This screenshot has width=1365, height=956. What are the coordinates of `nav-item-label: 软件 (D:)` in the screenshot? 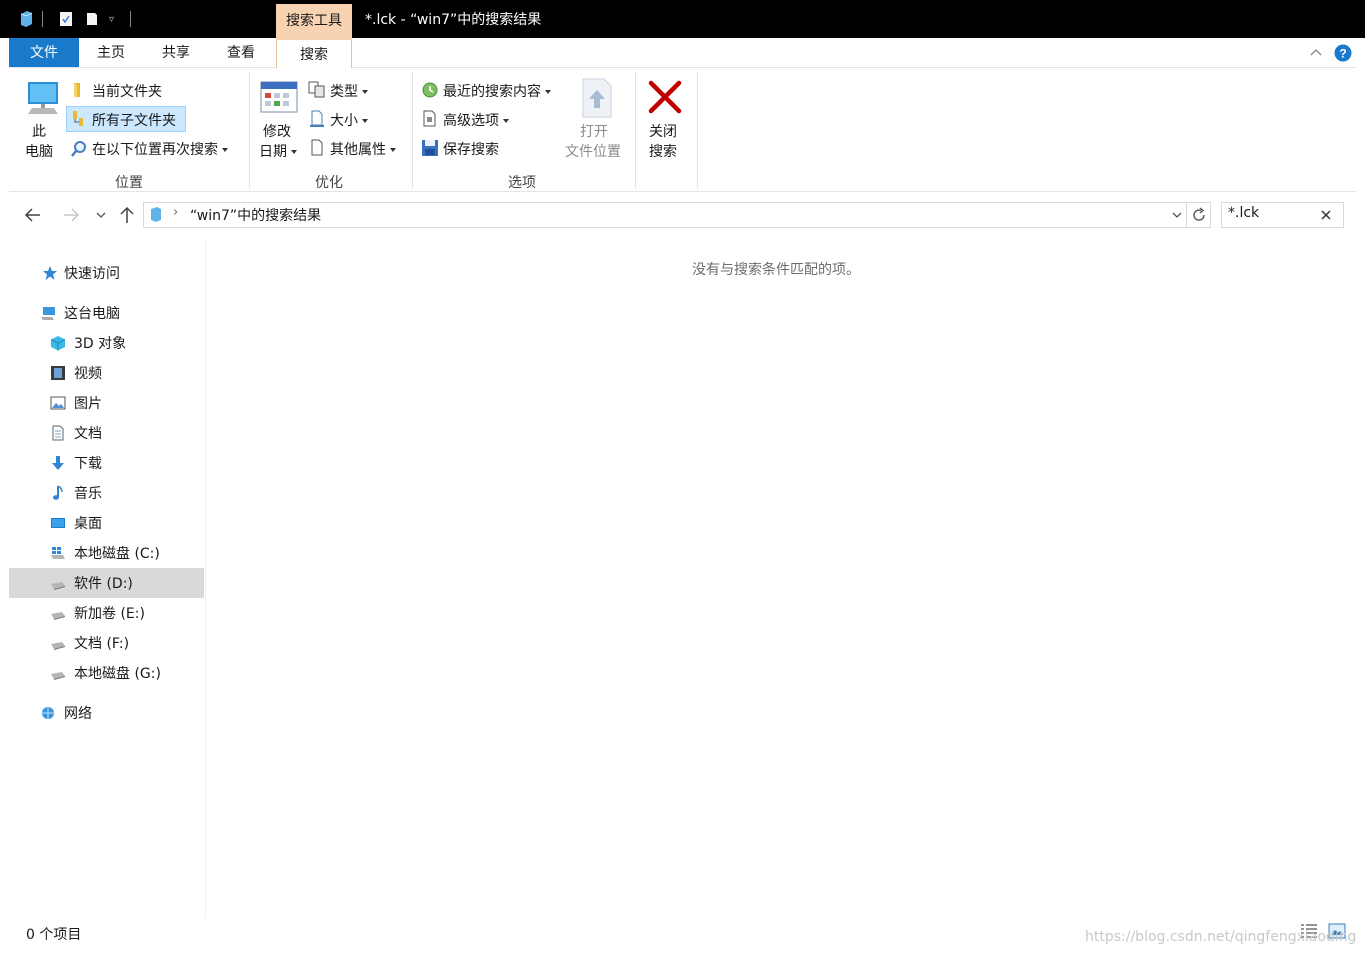 It's located at (103, 584).